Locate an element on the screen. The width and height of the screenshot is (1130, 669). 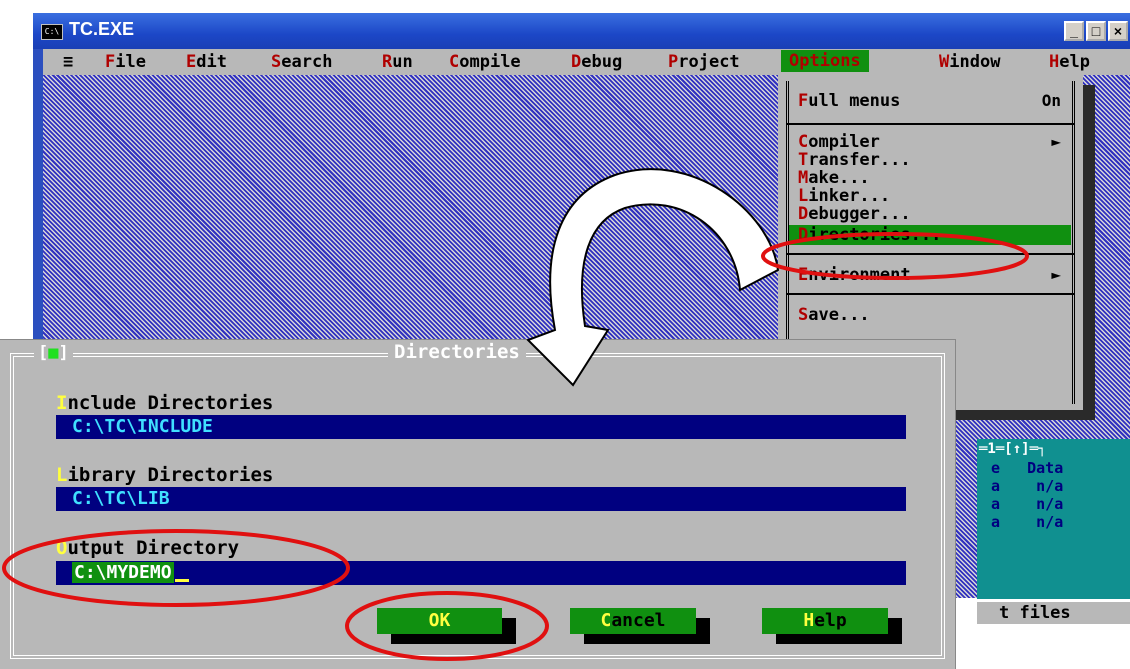
library-dirs-label: Library Directories is located at coordinates (164, 475).